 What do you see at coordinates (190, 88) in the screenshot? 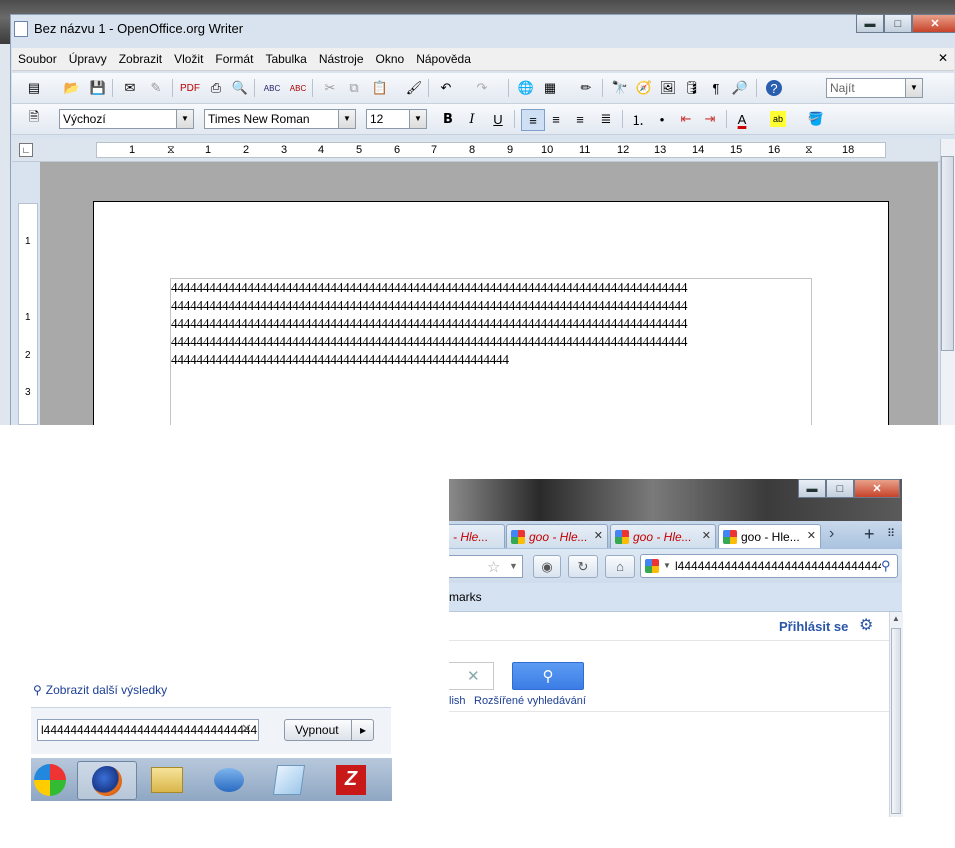
I see `export-pdf-icon: PDF` at bounding box center [190, 88].